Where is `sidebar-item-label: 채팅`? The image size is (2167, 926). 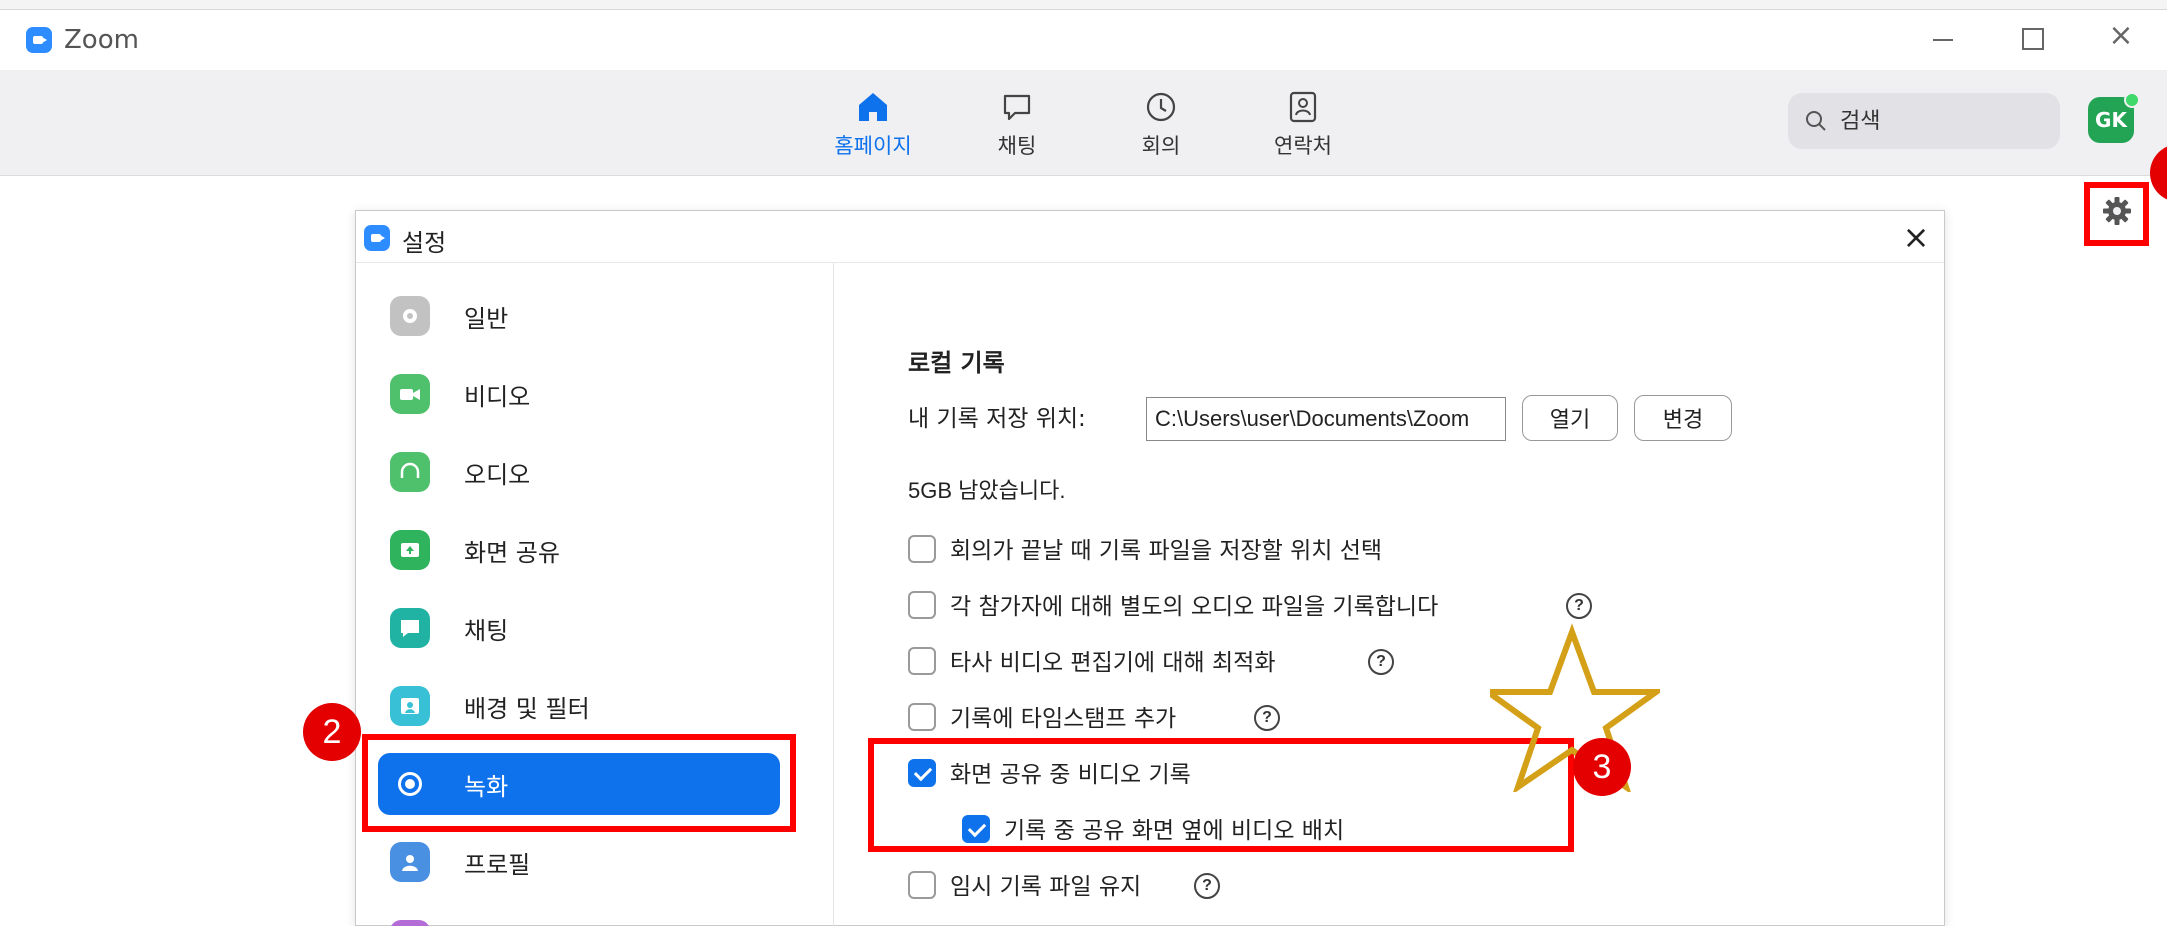 sidebar-item-label: 채팅 is located at coordinates (486, 631).